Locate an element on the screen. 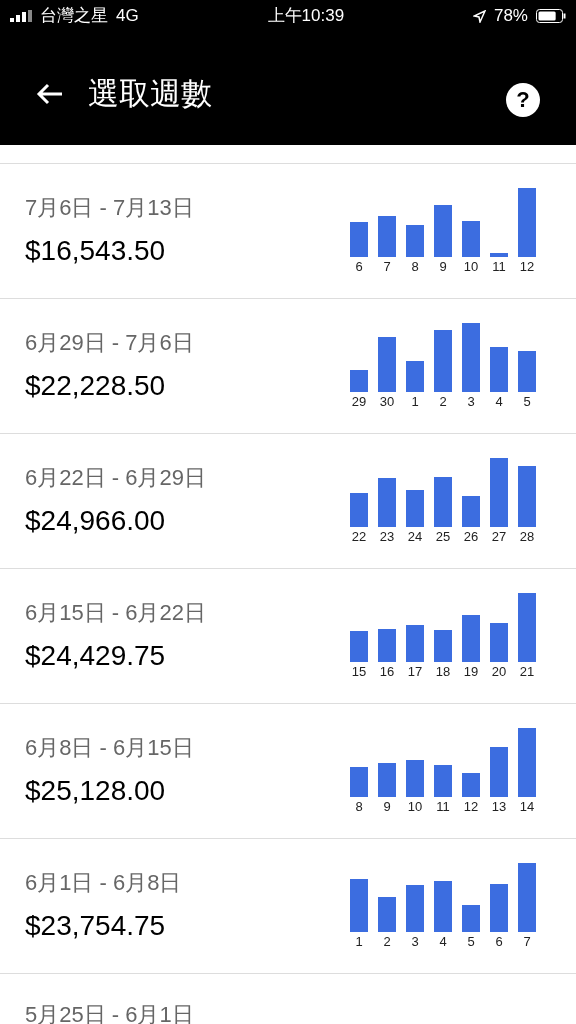  earnings-amount: $16,543.50 is located at coordinates (109, 250).